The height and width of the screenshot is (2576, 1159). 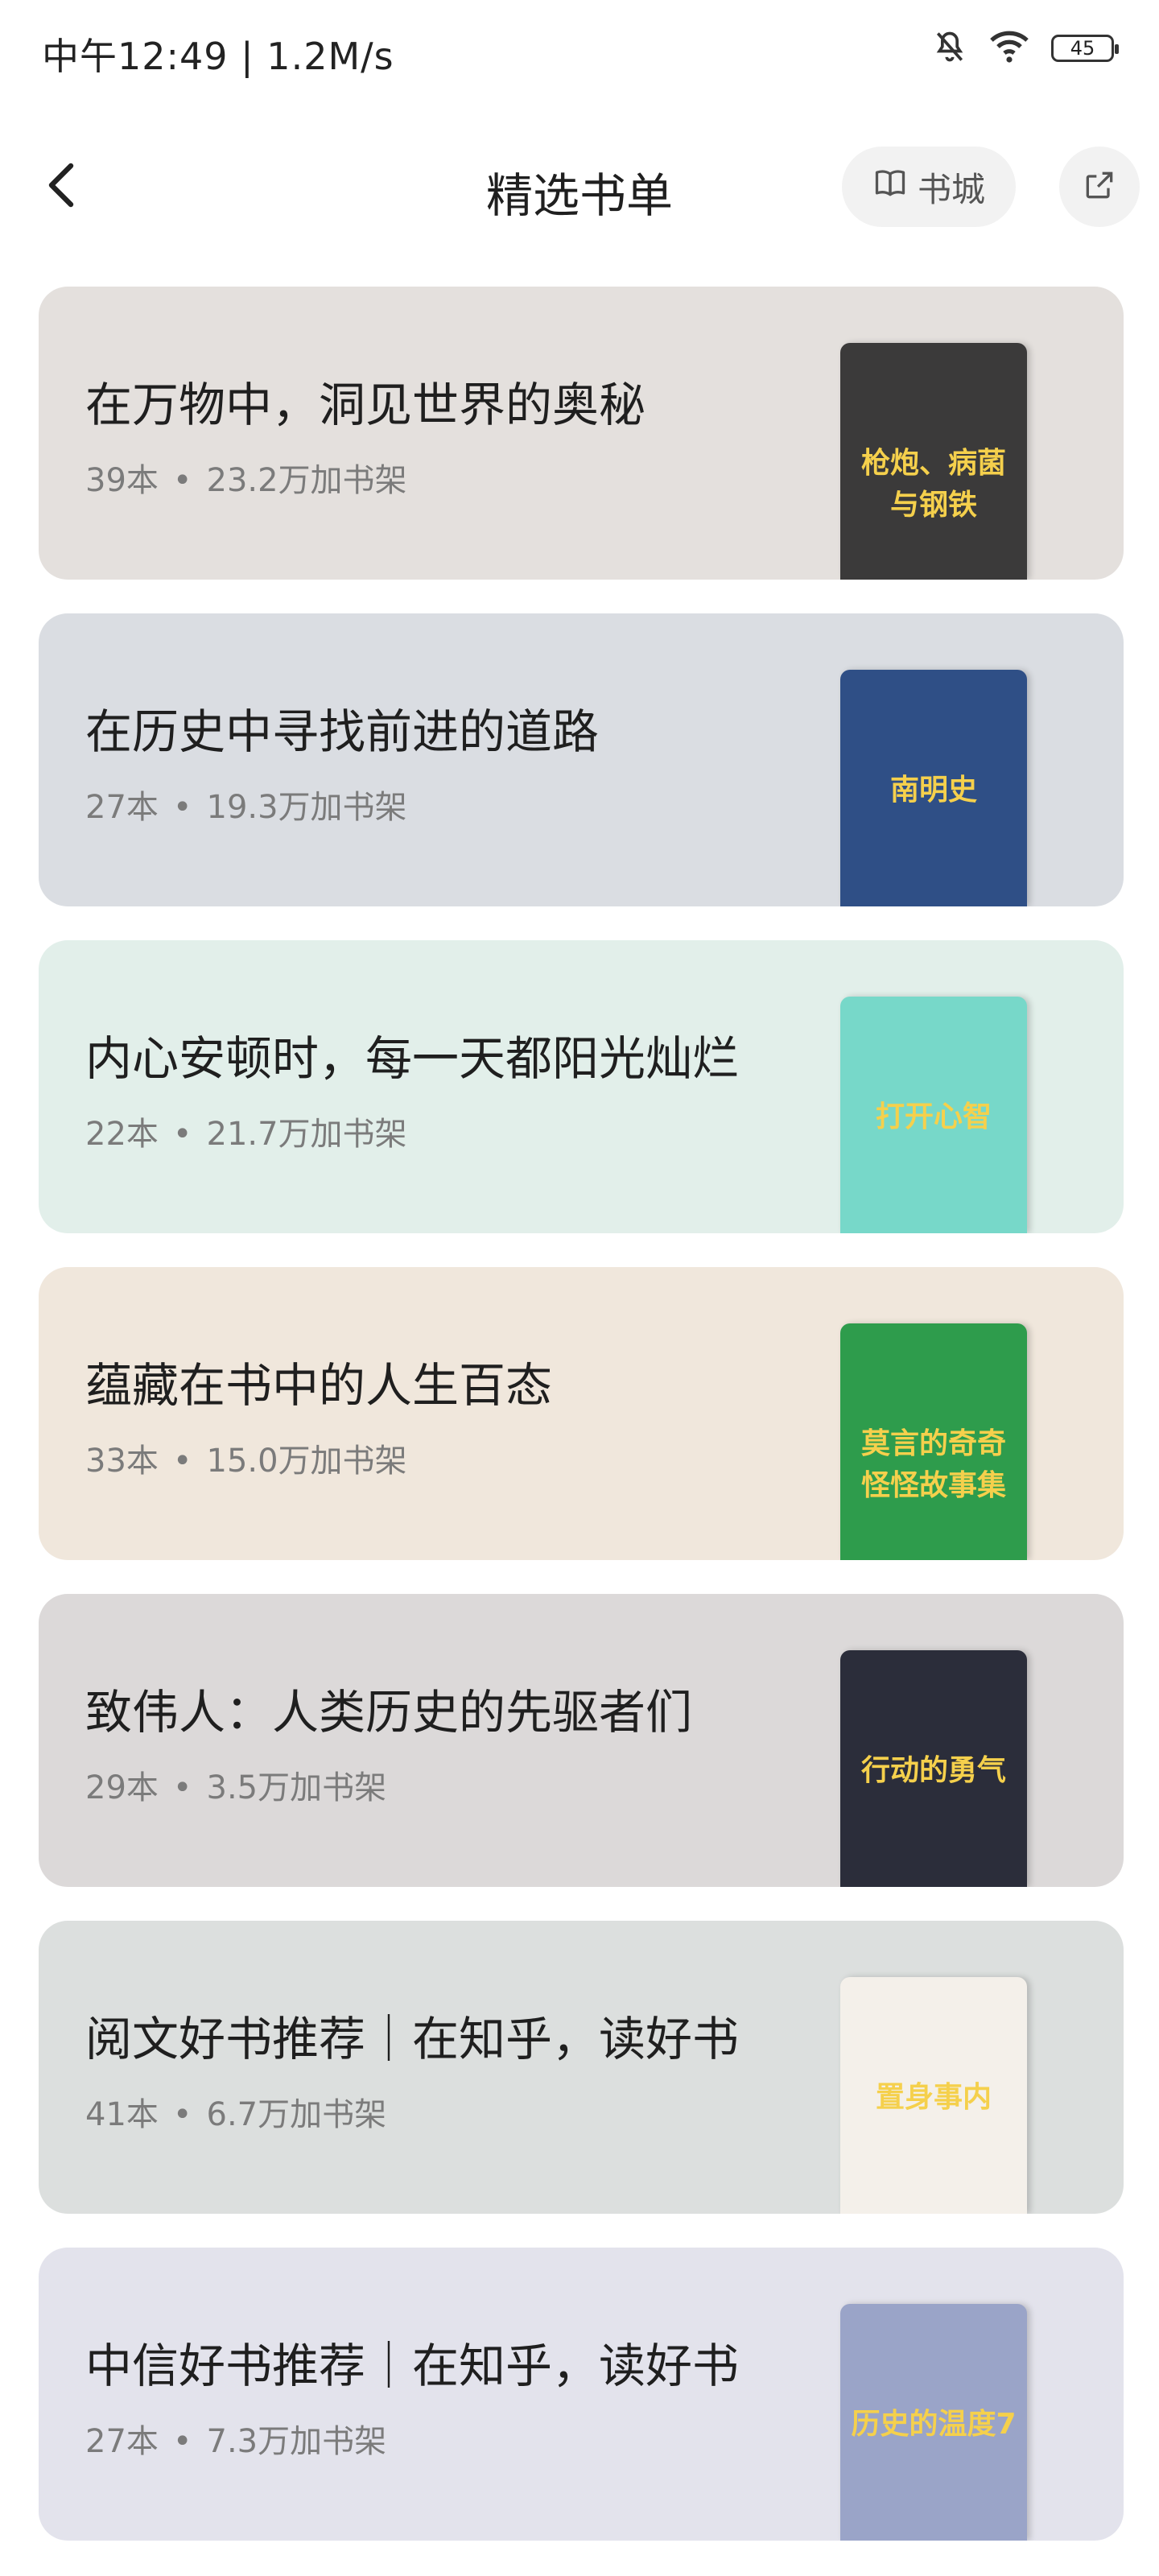 I want to click on booklist-title: 致伟人：人类历史的先驱者们, so click(x=389, y=1712).